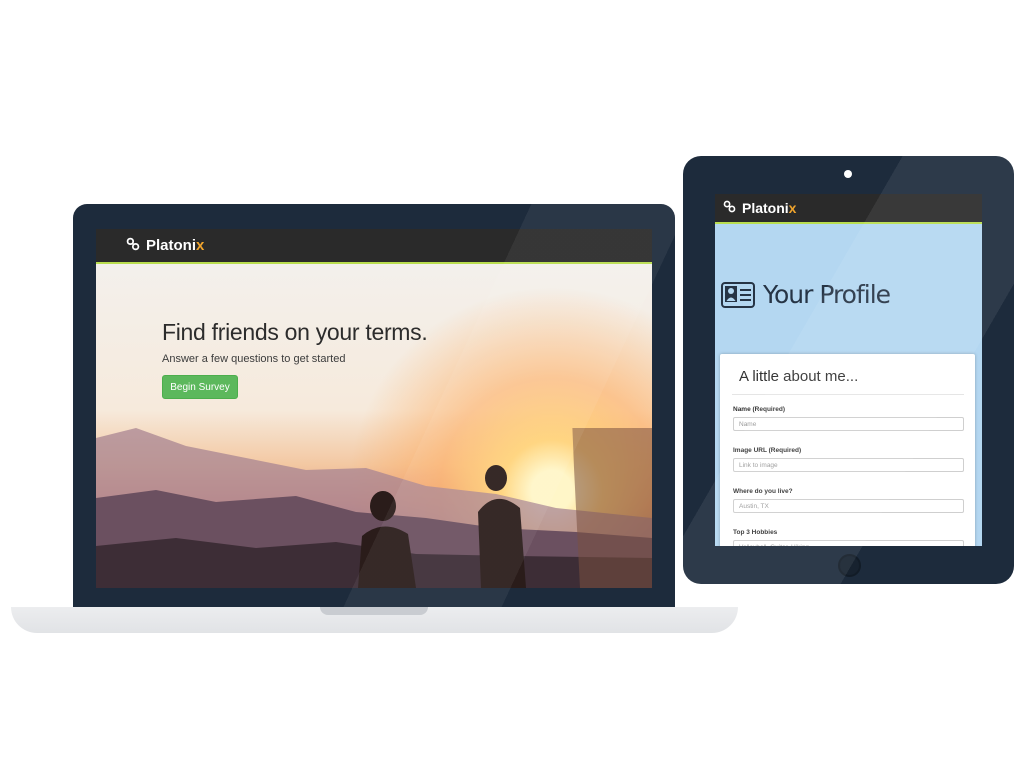 Image resolution: width=1024 pixels, height=768 pixels. Describe the element at coordinates (374, 246) in the screenshot. I see `laptop-navbar: Platoni x` at that location.